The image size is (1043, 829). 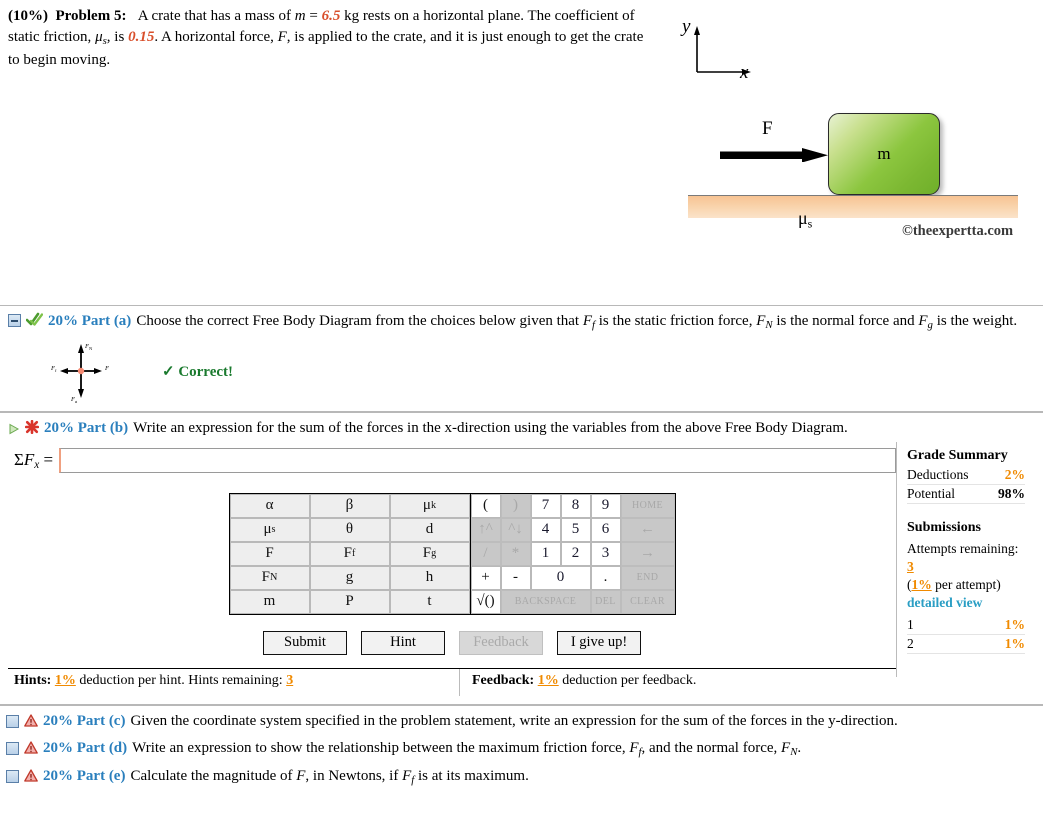 I want to click on force-arrow-label: F, so click(x=767, y=128).